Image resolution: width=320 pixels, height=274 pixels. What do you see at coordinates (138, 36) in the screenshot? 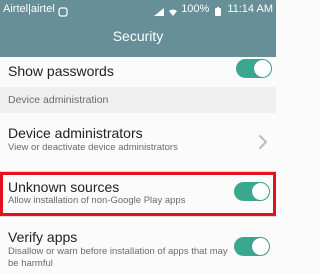
I see `page-title: Security` at bounding box center [138, 36].